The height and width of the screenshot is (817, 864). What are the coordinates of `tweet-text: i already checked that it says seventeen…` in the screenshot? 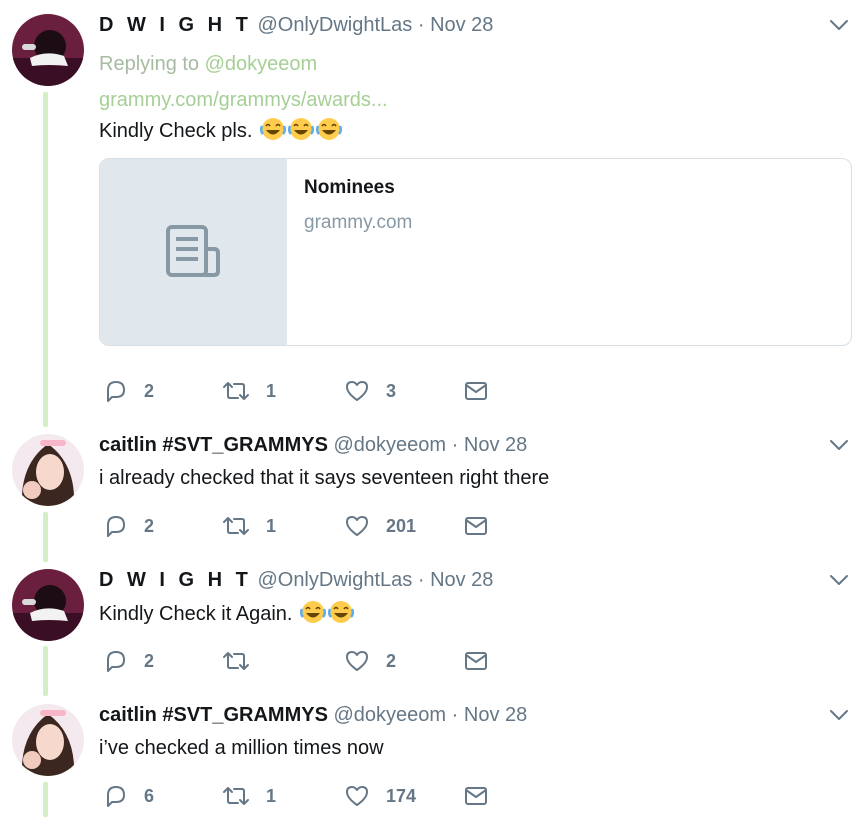 It's located at (324, 478).